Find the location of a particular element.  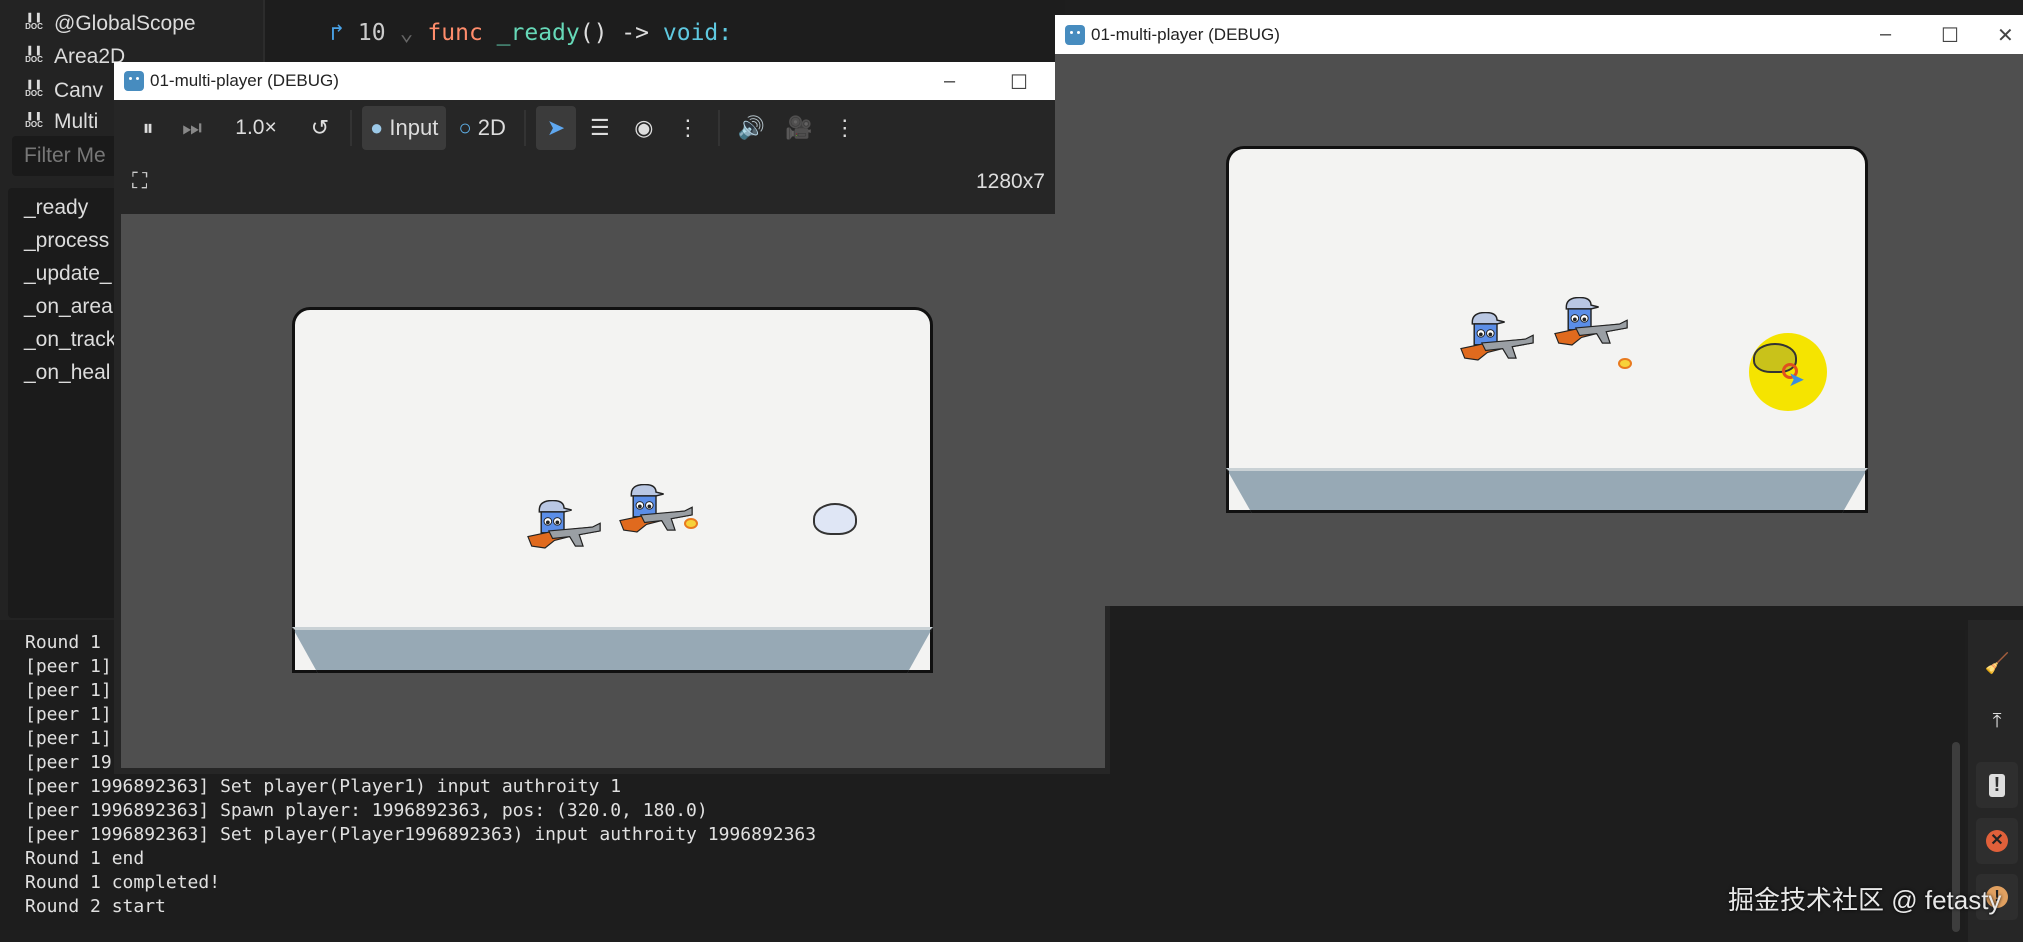

code-keyword: func is located at coordinates (455, 33).